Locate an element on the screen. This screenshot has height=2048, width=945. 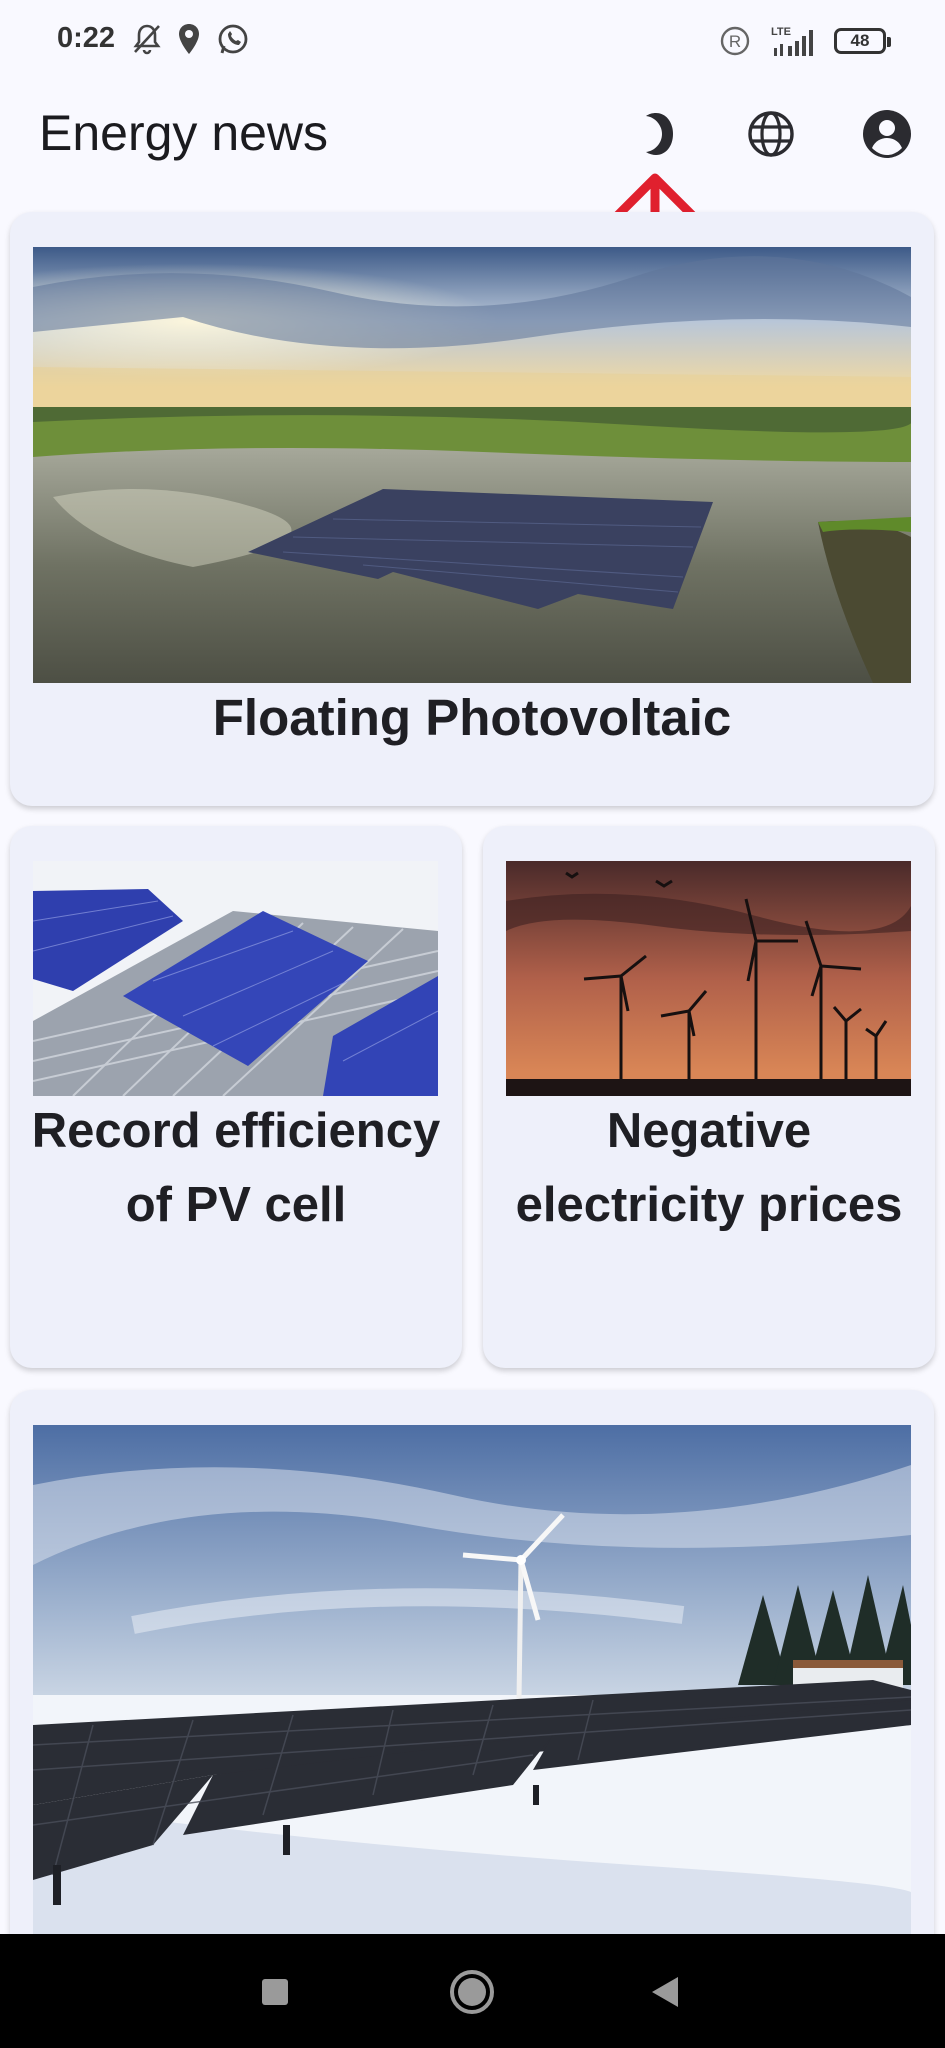
registered-icon: R is located at coordinates (735, 42).